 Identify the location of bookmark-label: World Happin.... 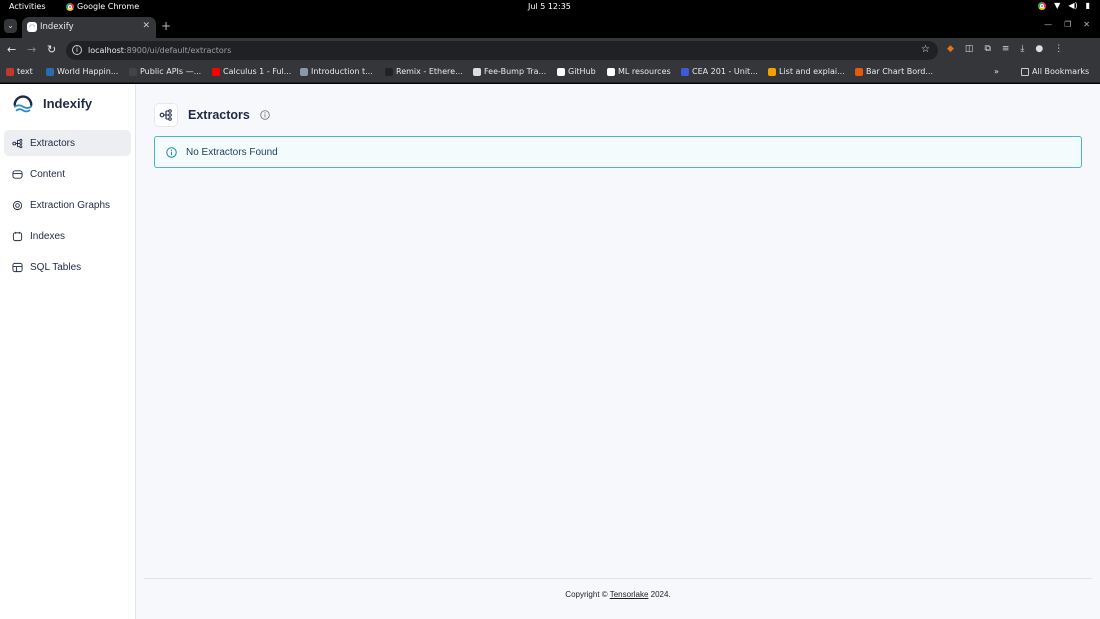
(88, 71).